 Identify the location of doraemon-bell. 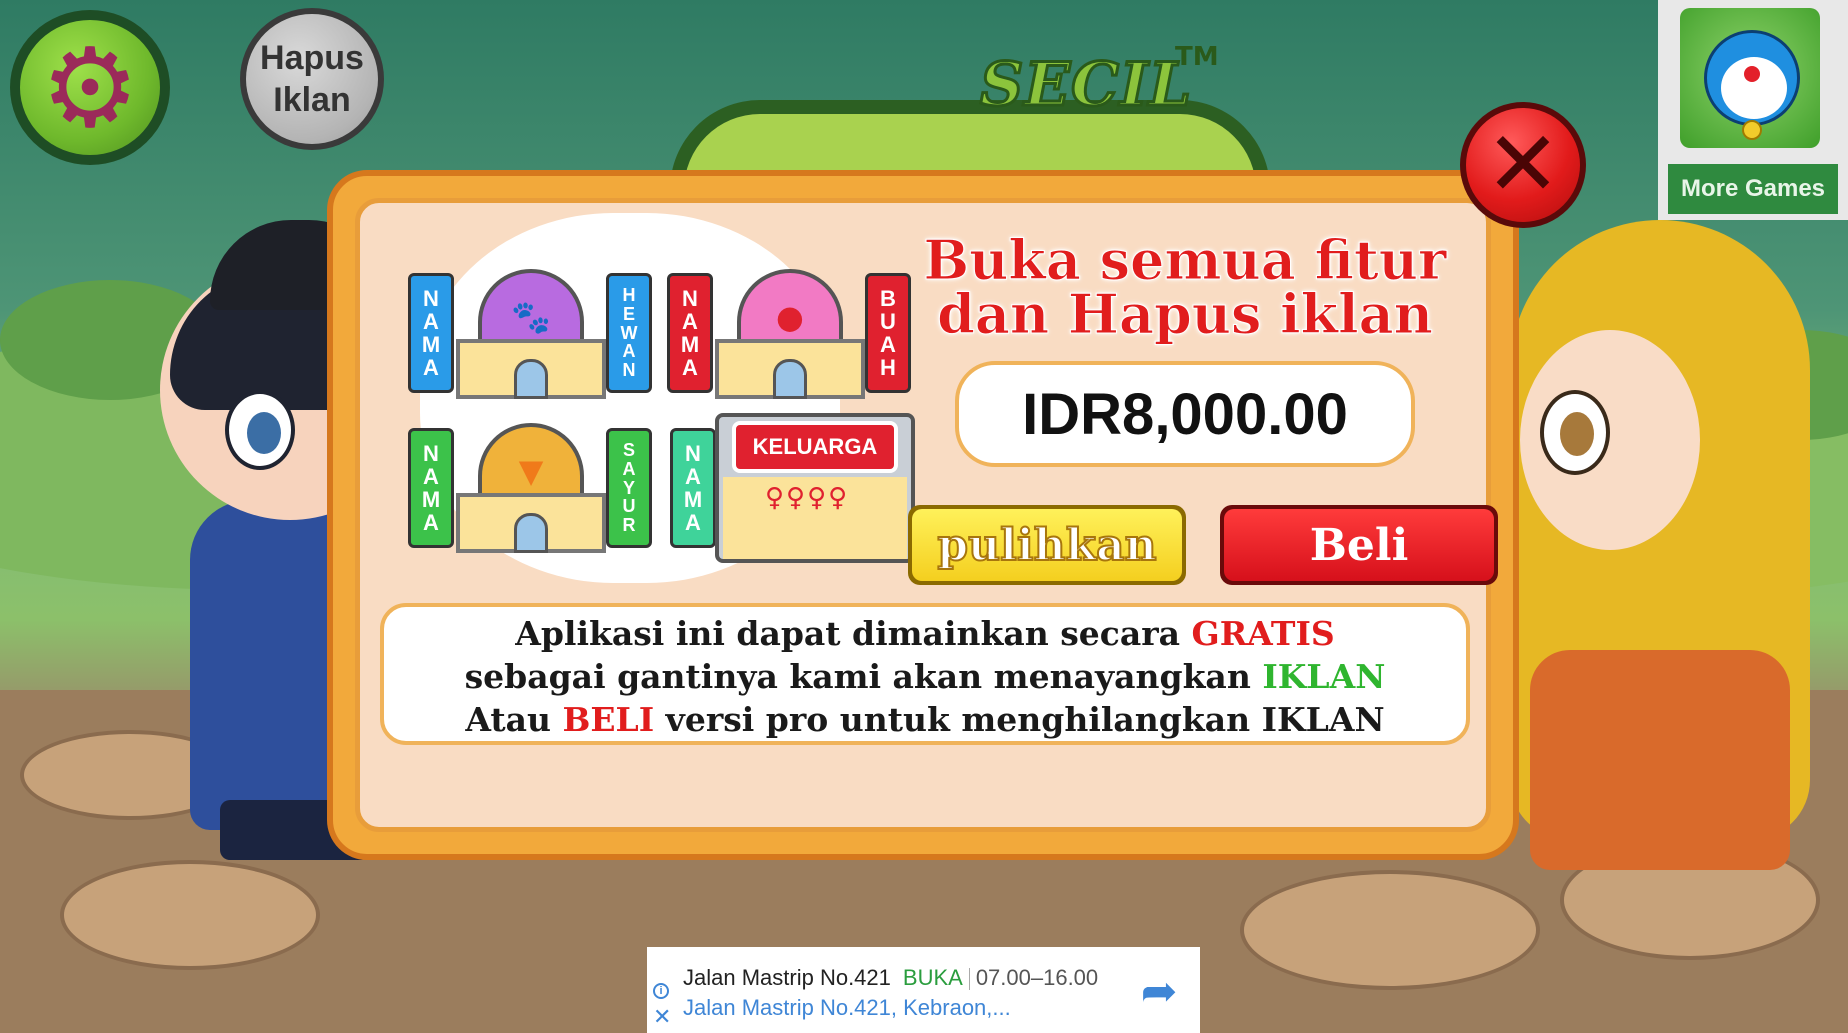
(1752, 130).